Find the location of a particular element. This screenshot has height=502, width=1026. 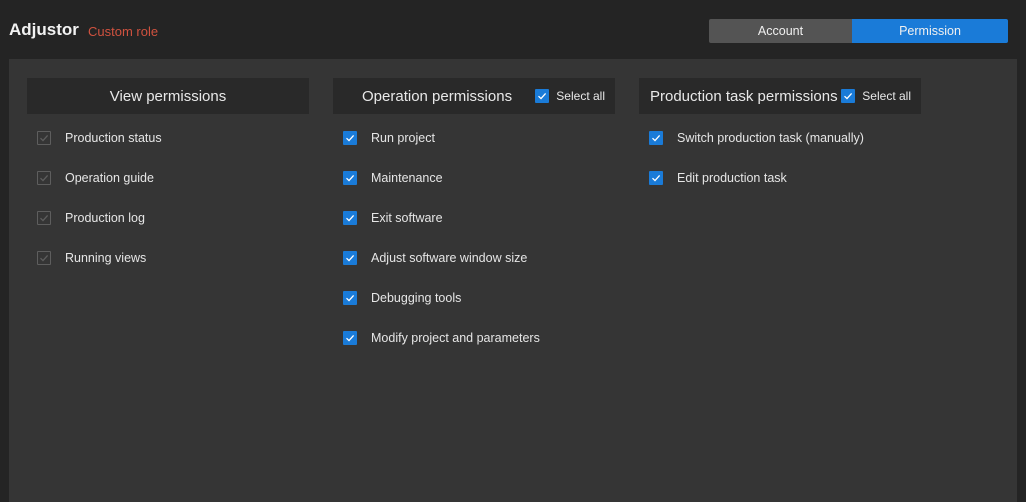

permission-label: Exit software is located at coordinates (407, 218).